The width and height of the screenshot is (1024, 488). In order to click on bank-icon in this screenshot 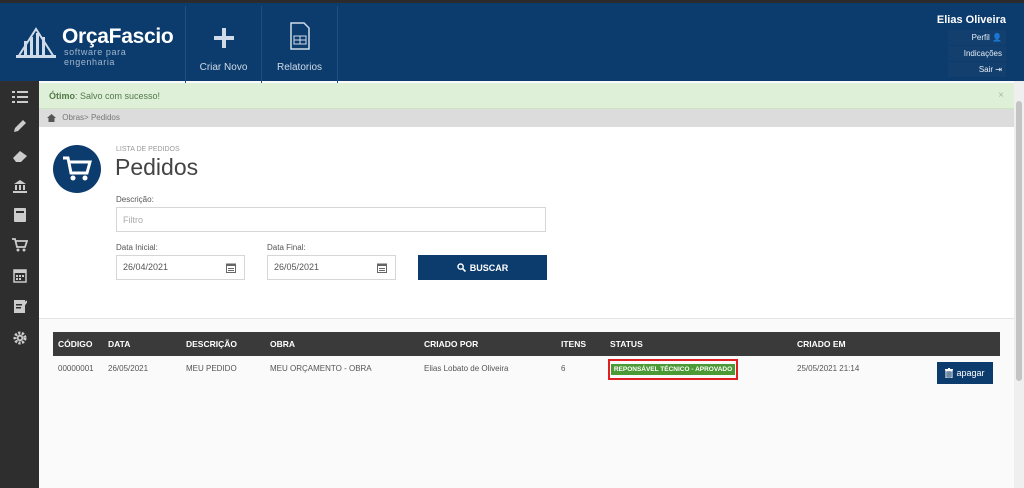, I will do `click(20, 186)`.